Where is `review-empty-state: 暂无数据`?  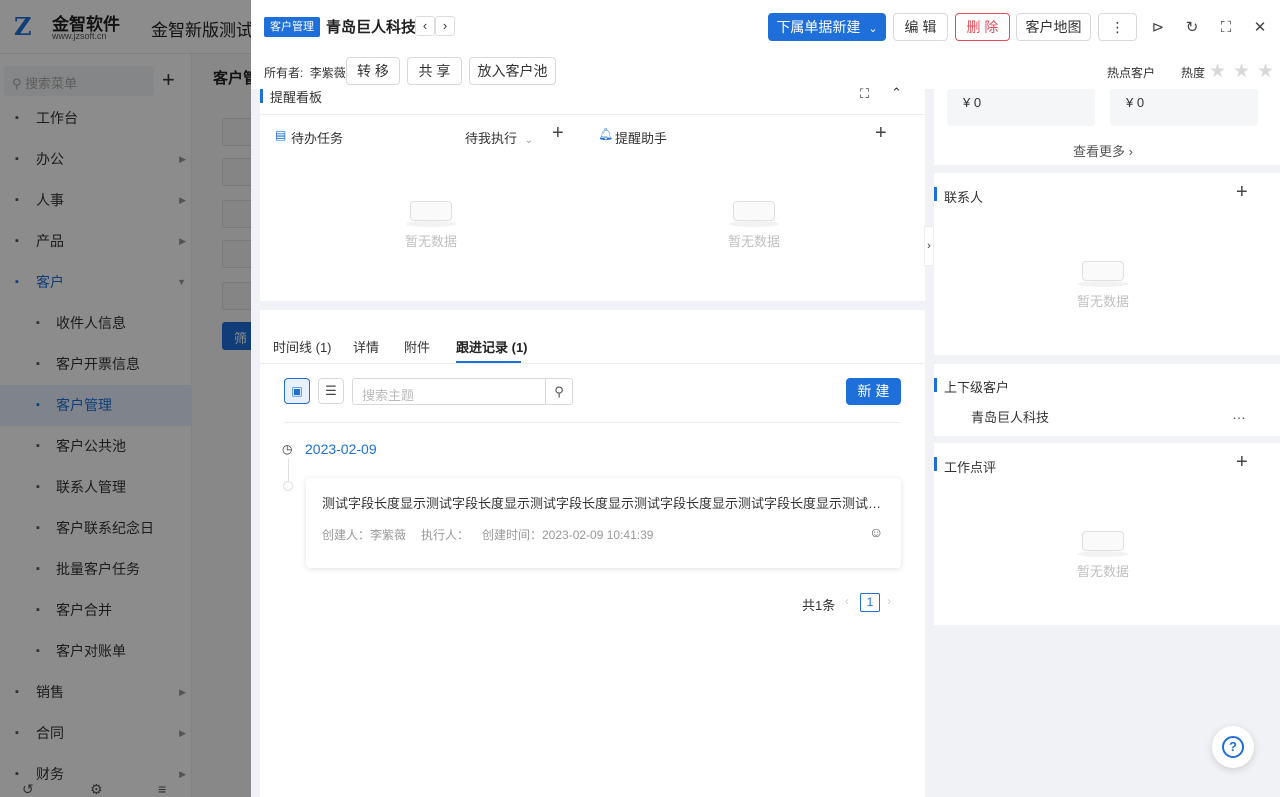 review-empty-state: 暂无数据 is located at coordinates (1103, 550).